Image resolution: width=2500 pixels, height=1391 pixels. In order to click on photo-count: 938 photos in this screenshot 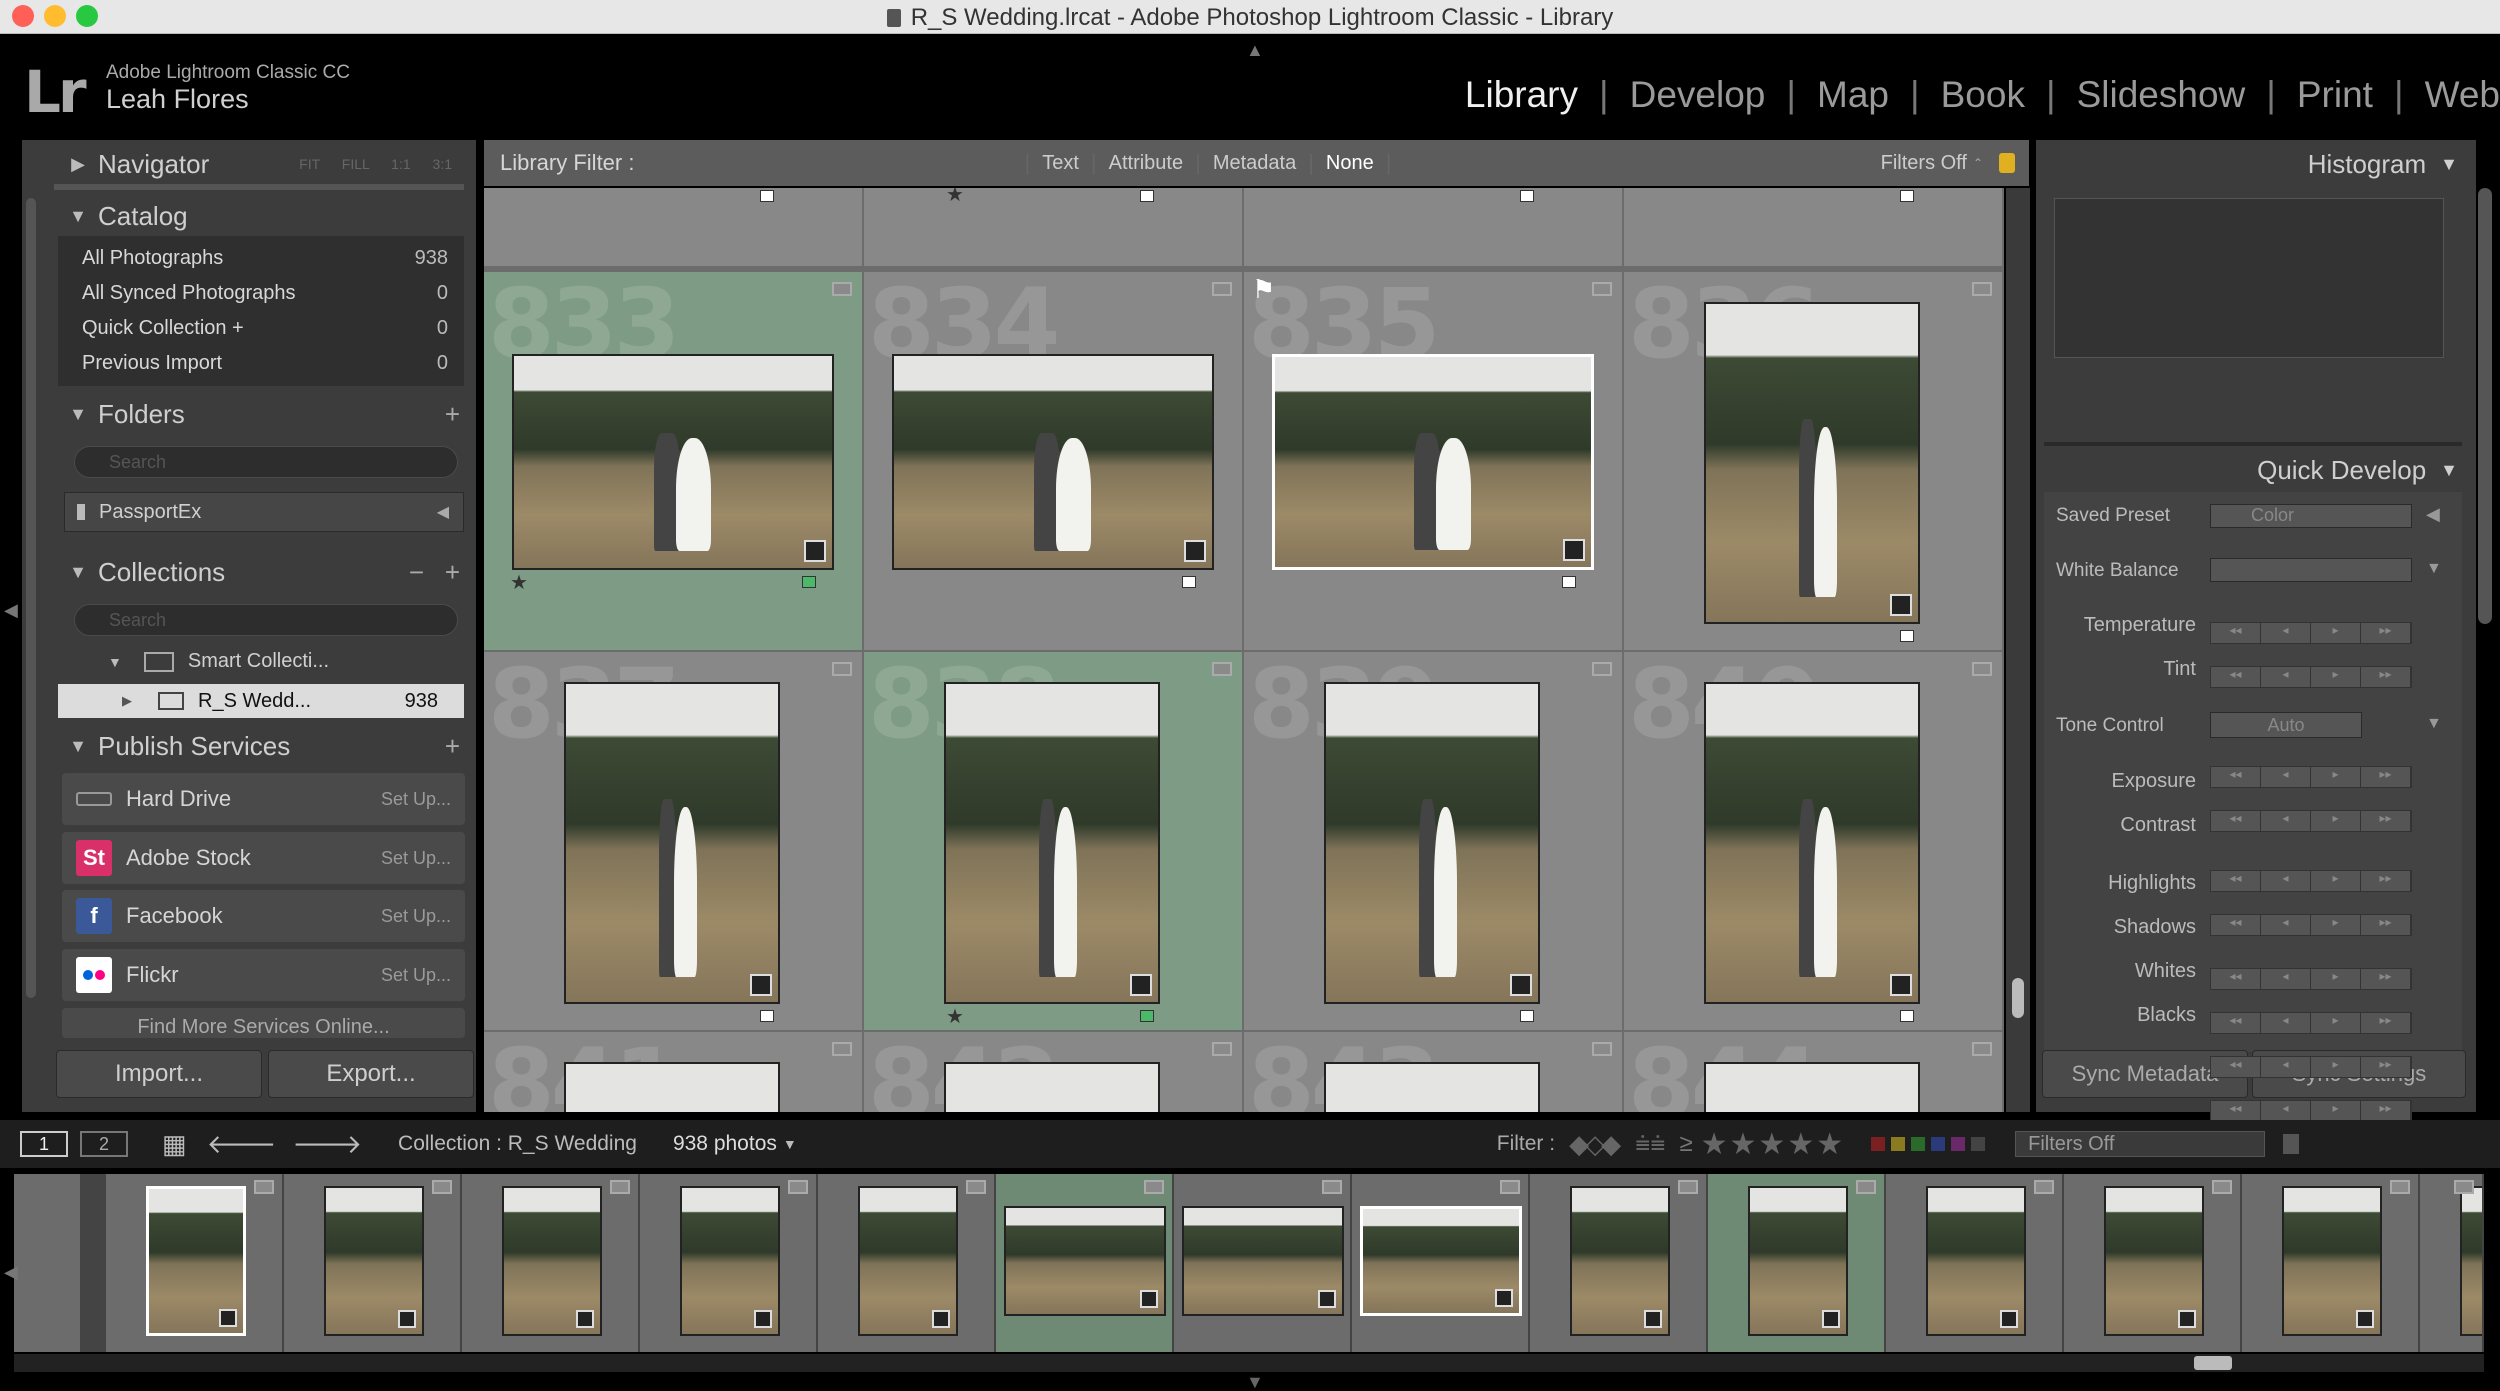, I will do `click(725, 1144)`.